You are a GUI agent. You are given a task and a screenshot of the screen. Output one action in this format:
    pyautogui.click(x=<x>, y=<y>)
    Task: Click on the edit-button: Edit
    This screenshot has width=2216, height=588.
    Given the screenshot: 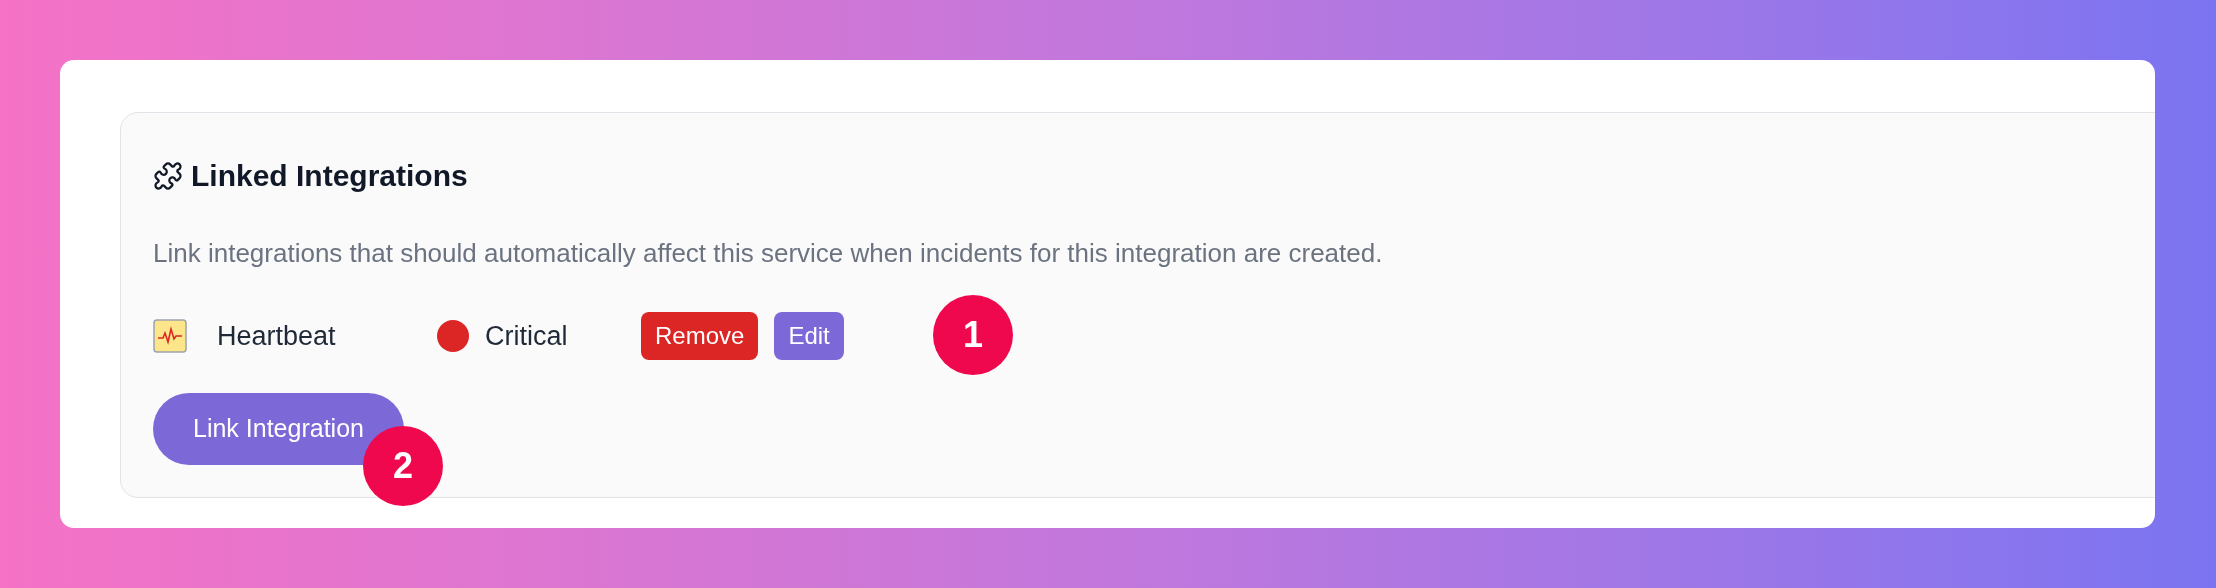 What is the action you would take?
    pyautogui.click(x=809, y=336)
    